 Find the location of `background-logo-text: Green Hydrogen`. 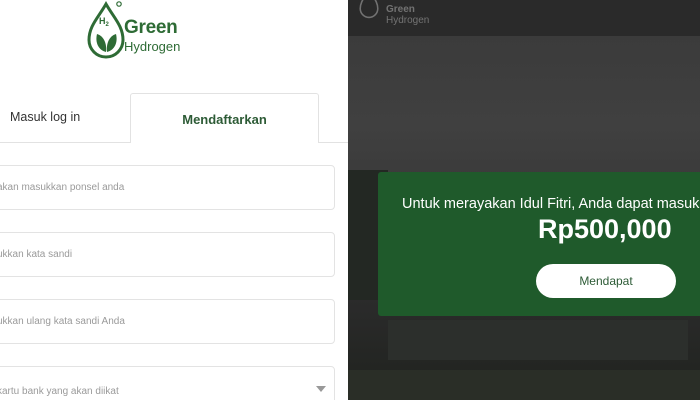

background-logo-text: Green Hydrogen is located at coordinates (407, 15).